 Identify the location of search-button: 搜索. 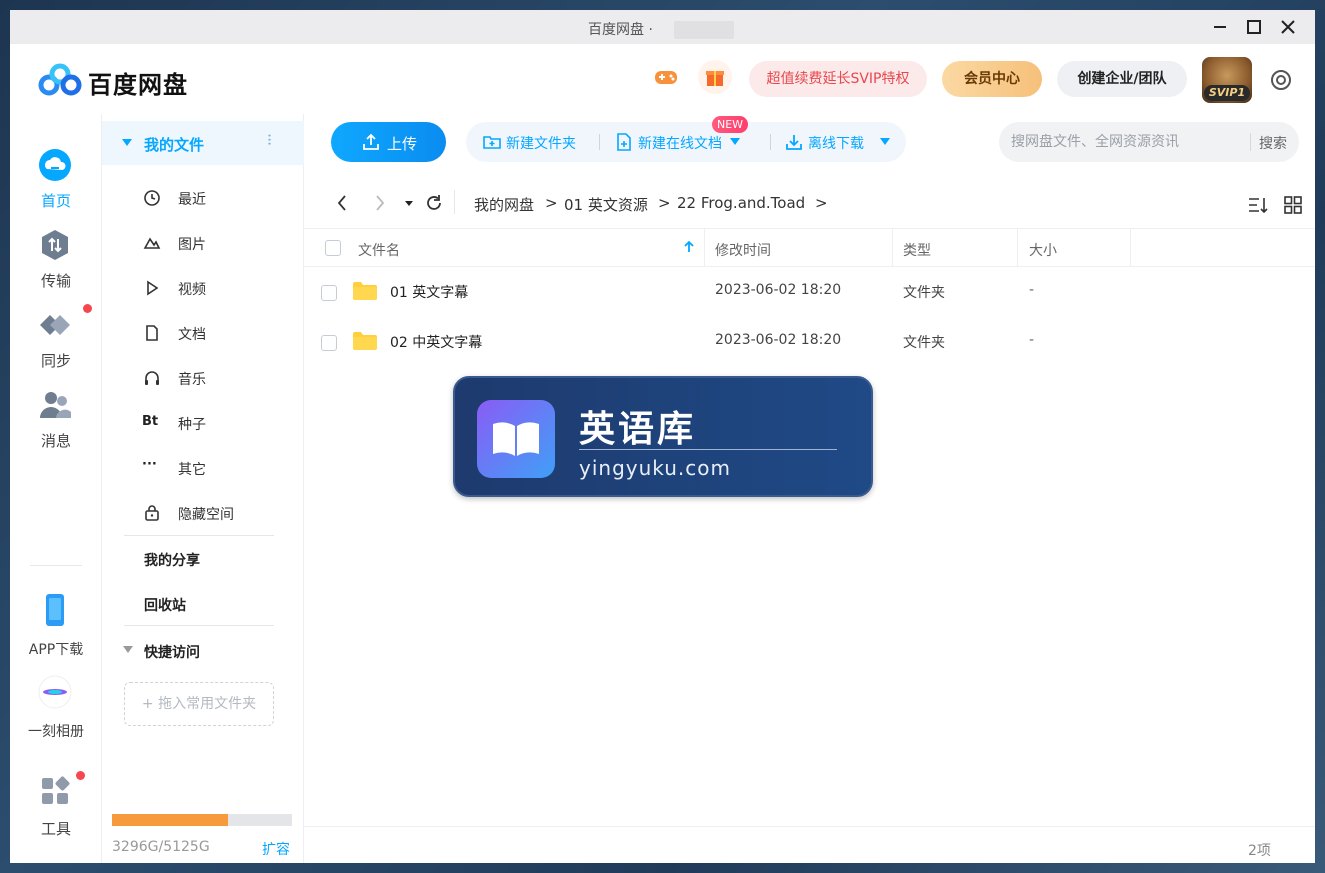
(1273, 143).